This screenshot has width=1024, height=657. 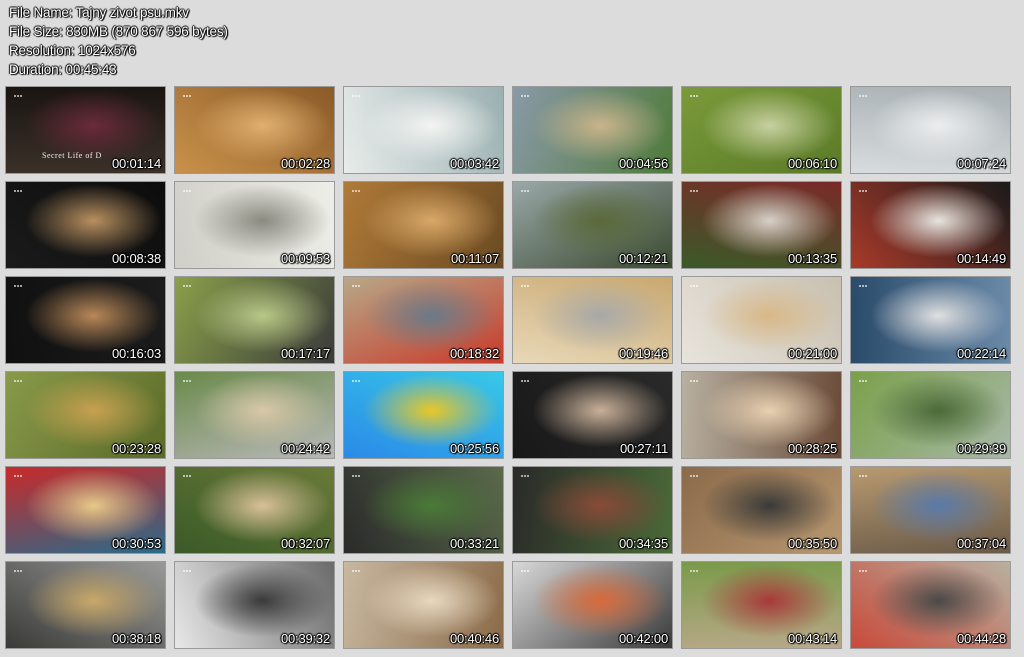 I want to click on video-thumbnail: 00:14:49, so click(x=930, y=225).